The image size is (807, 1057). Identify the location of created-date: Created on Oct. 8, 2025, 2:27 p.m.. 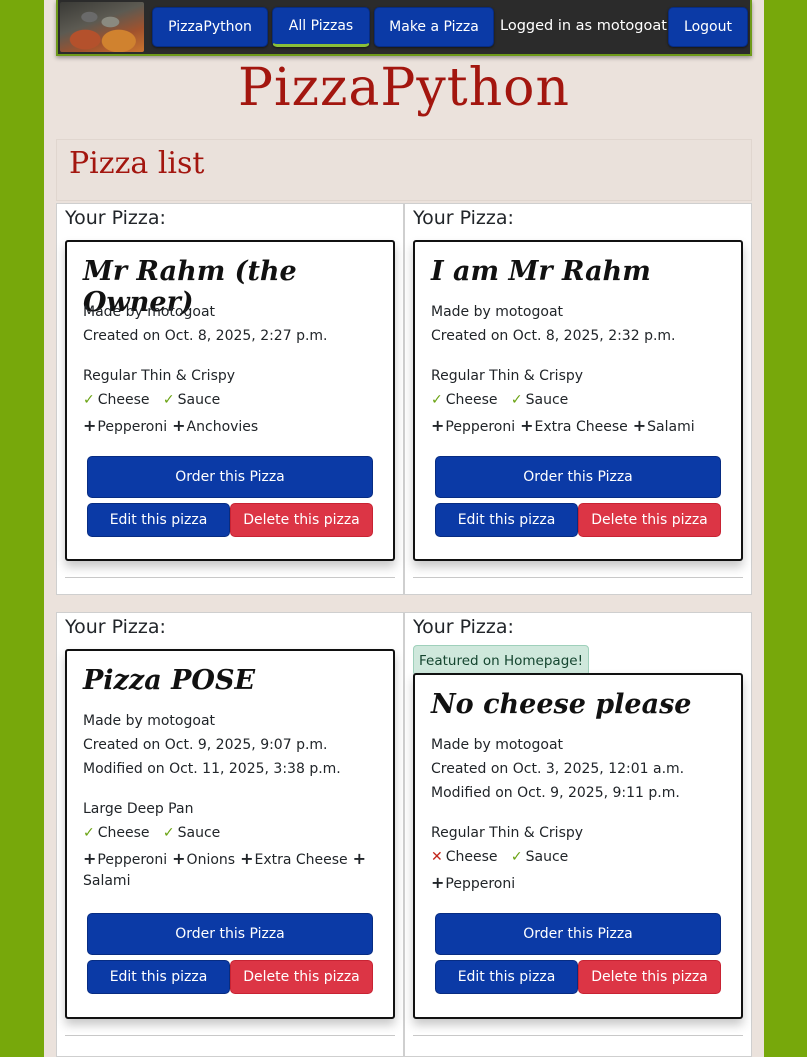
(205, 336).